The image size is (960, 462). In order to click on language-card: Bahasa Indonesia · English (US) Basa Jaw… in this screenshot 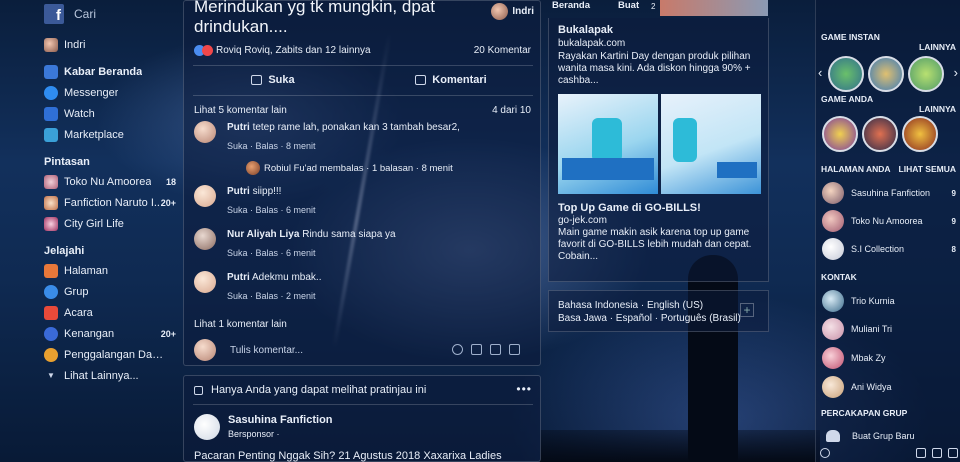, I will do `click(658, 311)`.